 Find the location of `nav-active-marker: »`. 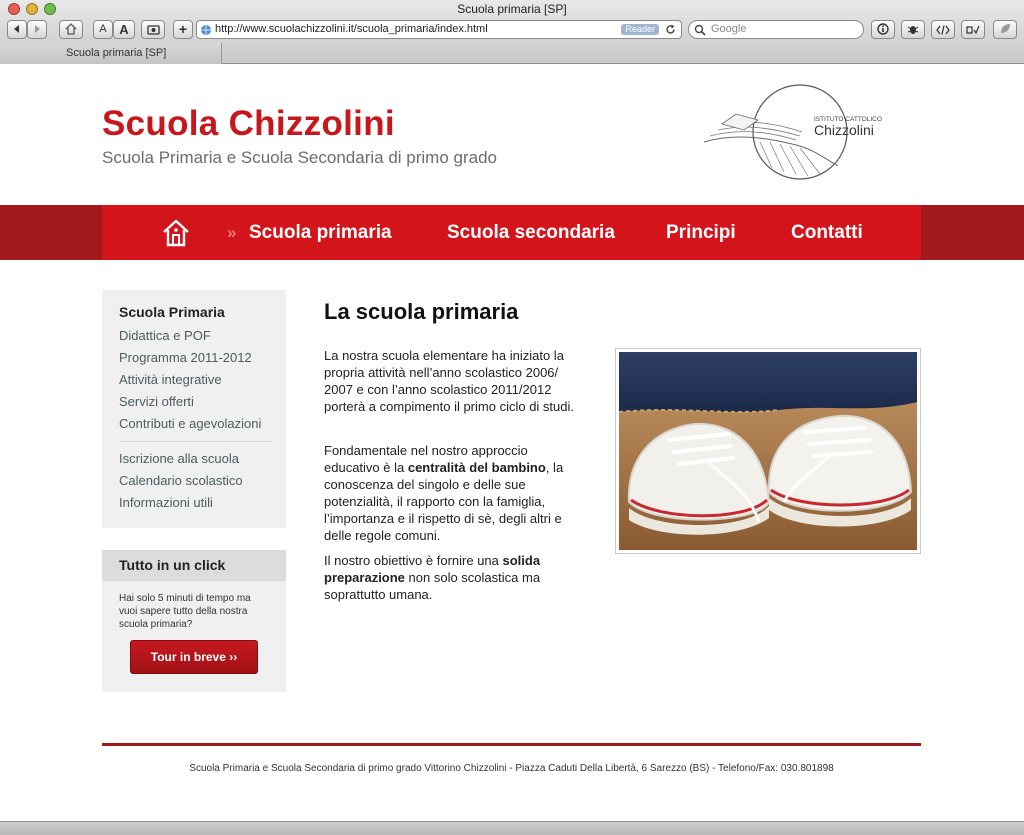

nav-active-marker: » is located at coordinates (232, 232).